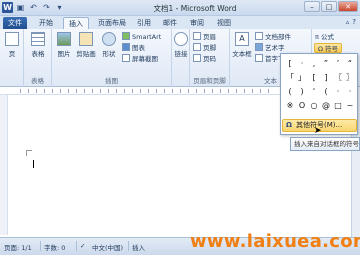 This screenshot has height=255, width=360. What do you see at coordinates (270, 48) in the screenshot?
I see `wordart-button: 艺术字` at bounding box center [270, 48].